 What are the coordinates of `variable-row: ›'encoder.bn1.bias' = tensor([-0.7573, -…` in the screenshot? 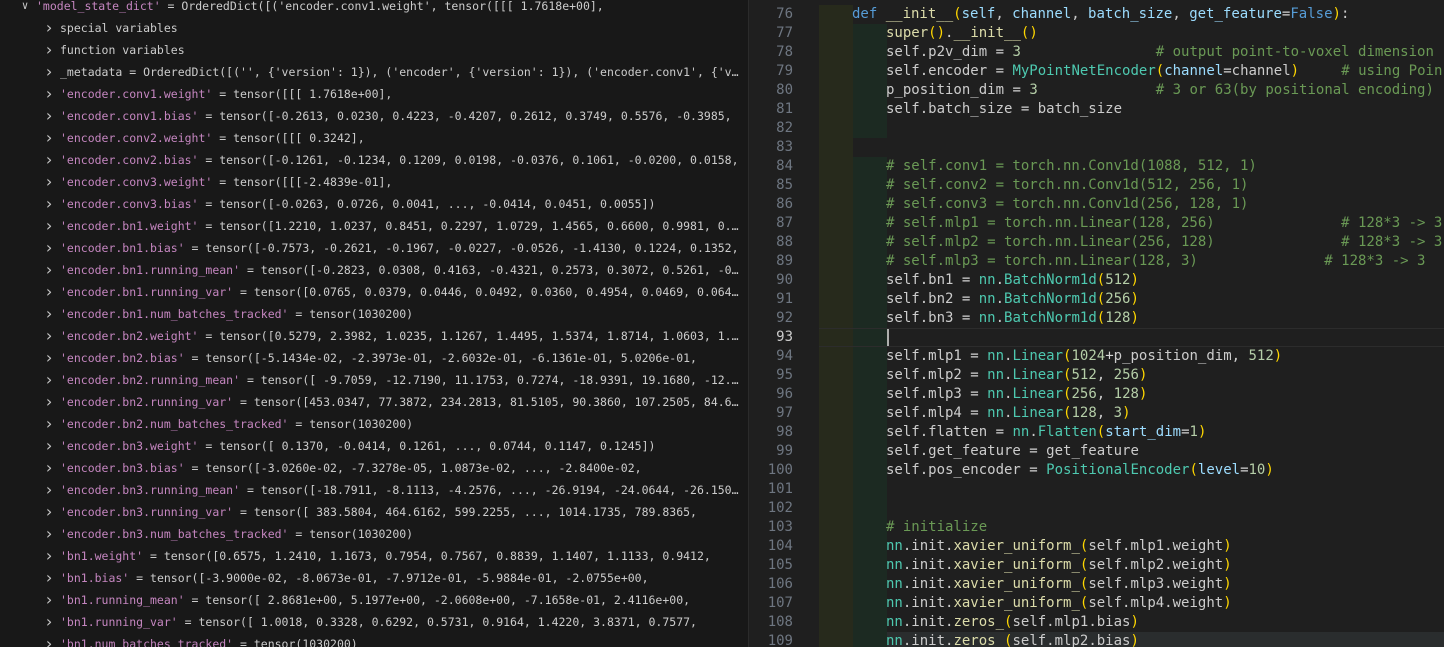 It's located at (374, 249).